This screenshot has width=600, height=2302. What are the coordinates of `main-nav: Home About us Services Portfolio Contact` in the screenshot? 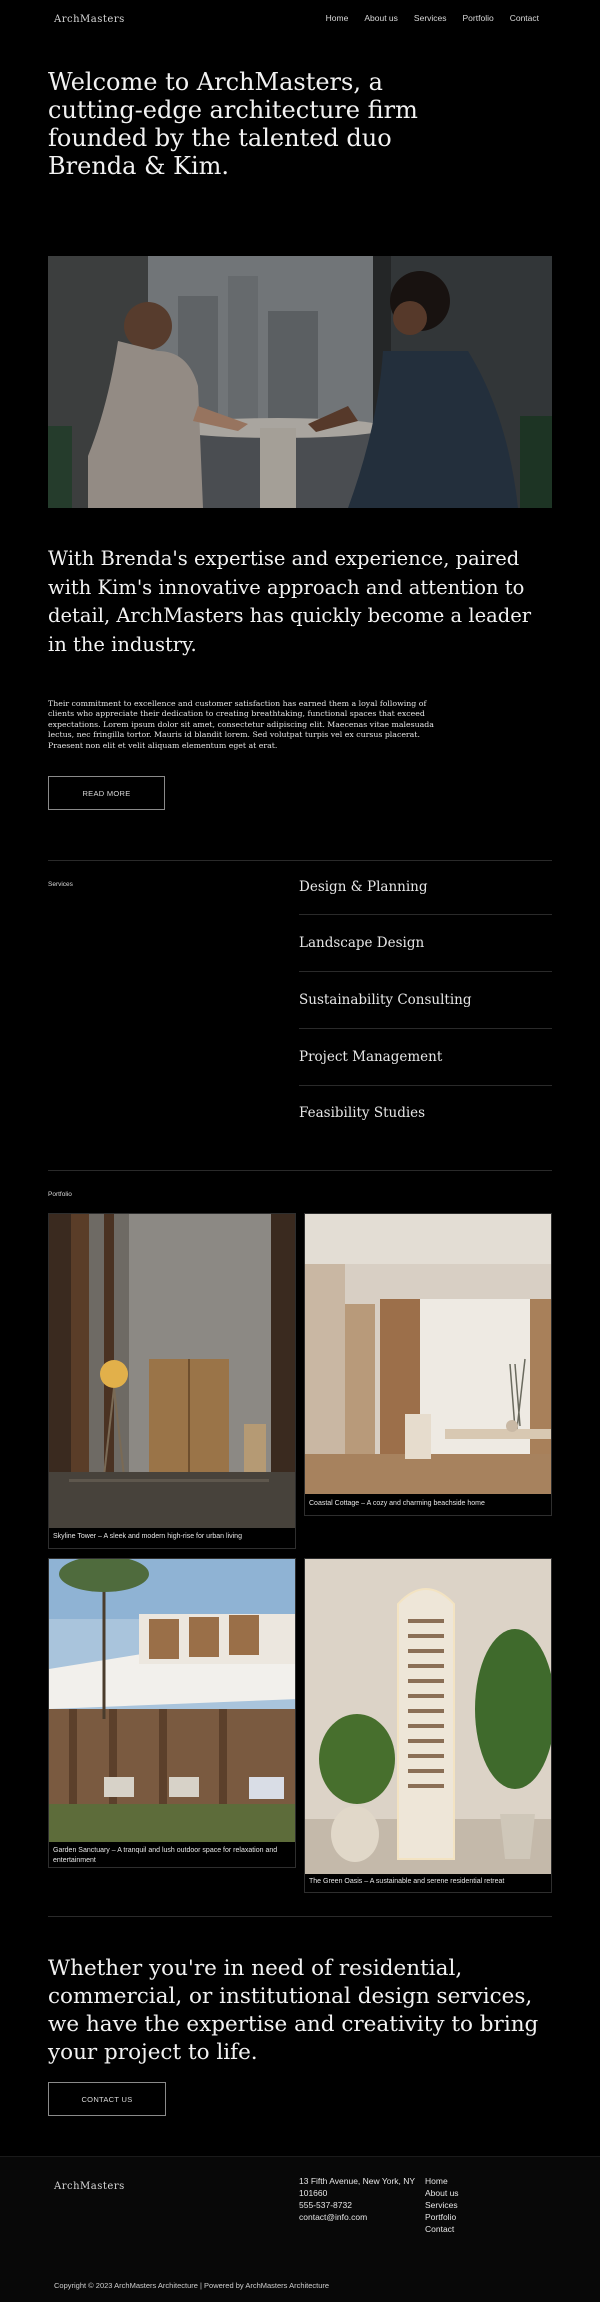 It's located at (432, 18).